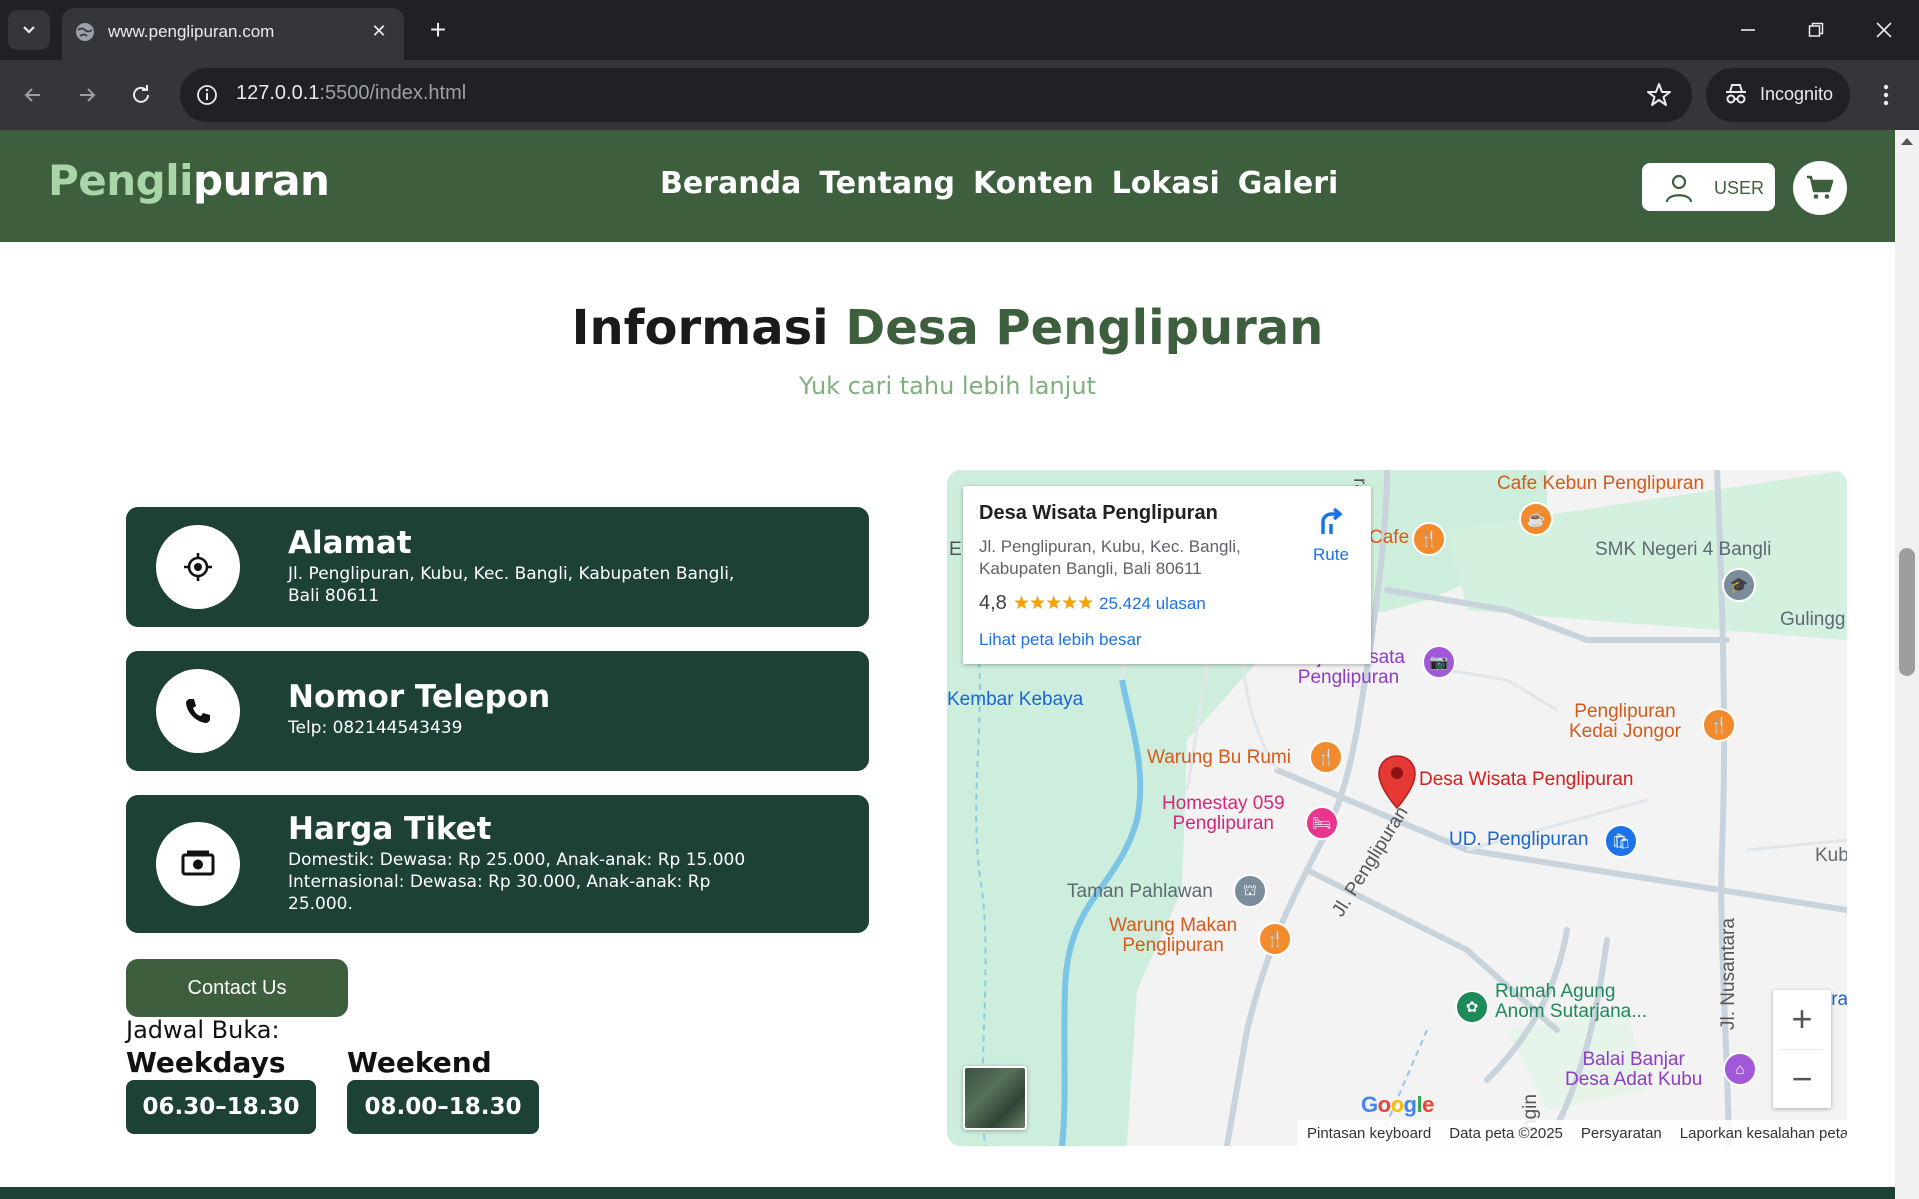 This screenshot has width=1919, height=1199. I want to click on title-main: Informasi, so click(700, 328).